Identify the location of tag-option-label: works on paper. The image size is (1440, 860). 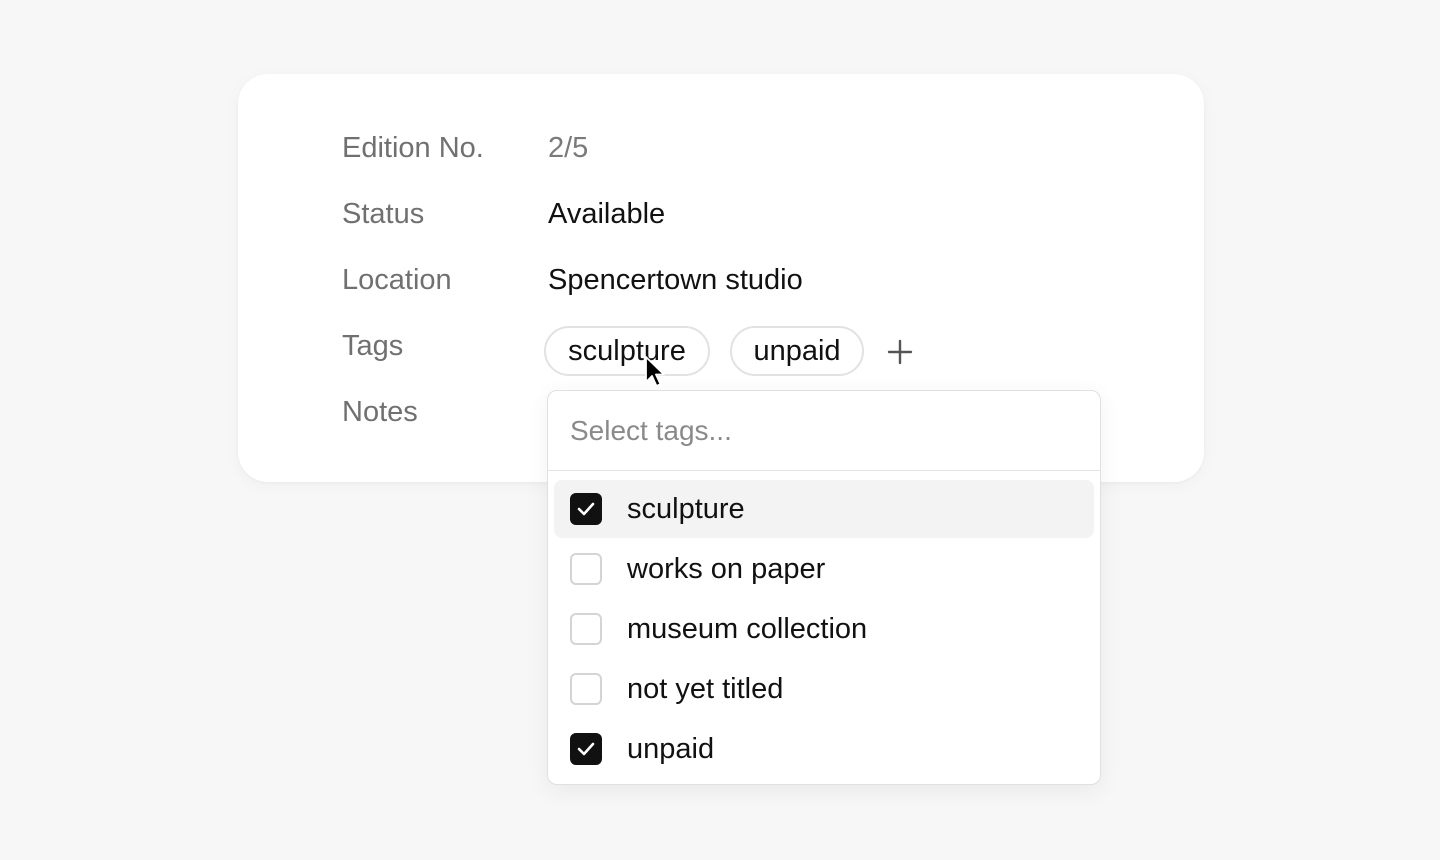
(726, 568).